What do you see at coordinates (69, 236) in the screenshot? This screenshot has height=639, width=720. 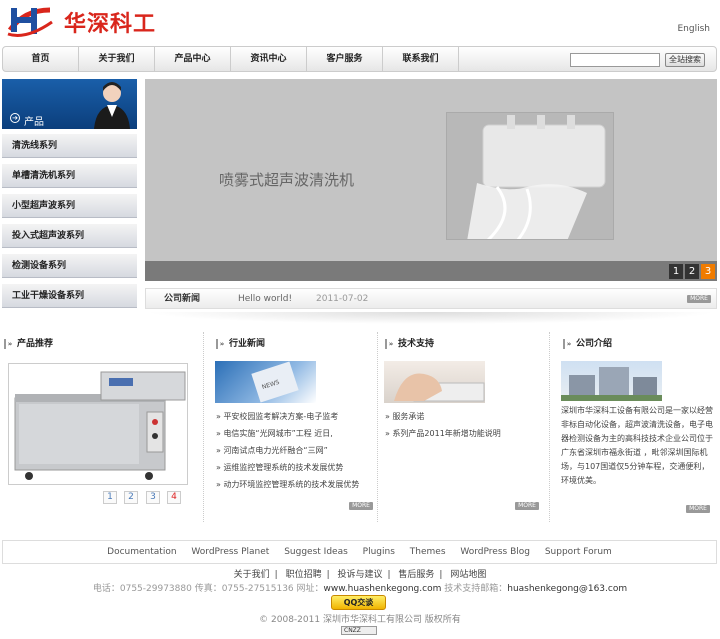 I see `sidebar-item-immersion: 投入式超声波系列` at bounding box center [69, 236].